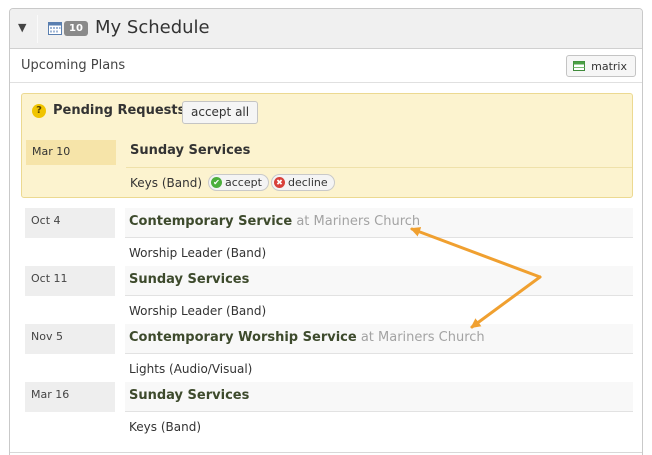 The width and height of the screenshot is (652, 455). I want to click on decline-button: ✖ decline, so click(303, 182).